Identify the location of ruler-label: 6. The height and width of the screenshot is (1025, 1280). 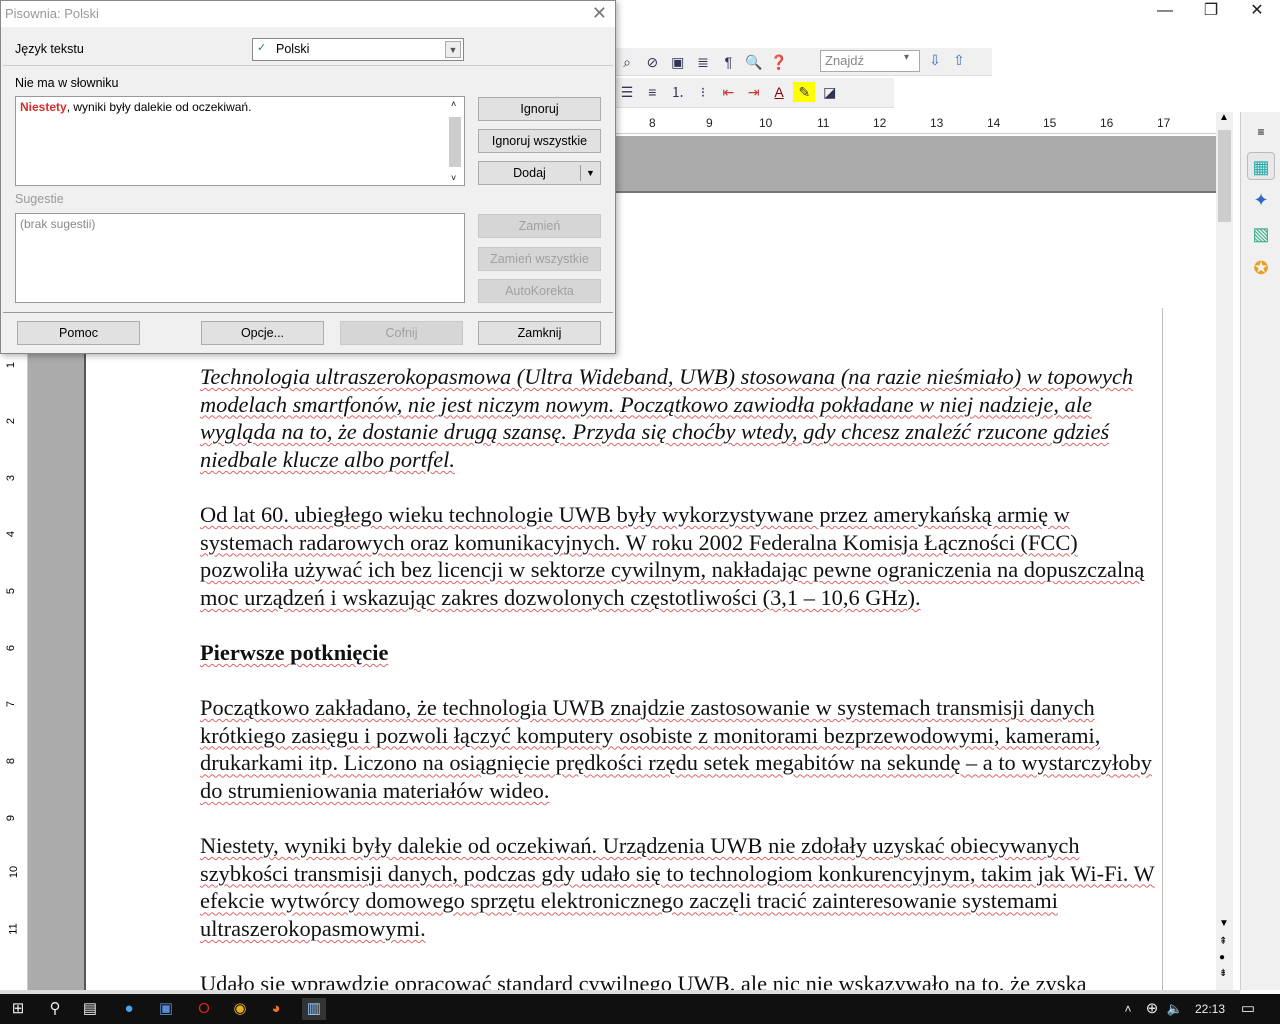
(11, 648).